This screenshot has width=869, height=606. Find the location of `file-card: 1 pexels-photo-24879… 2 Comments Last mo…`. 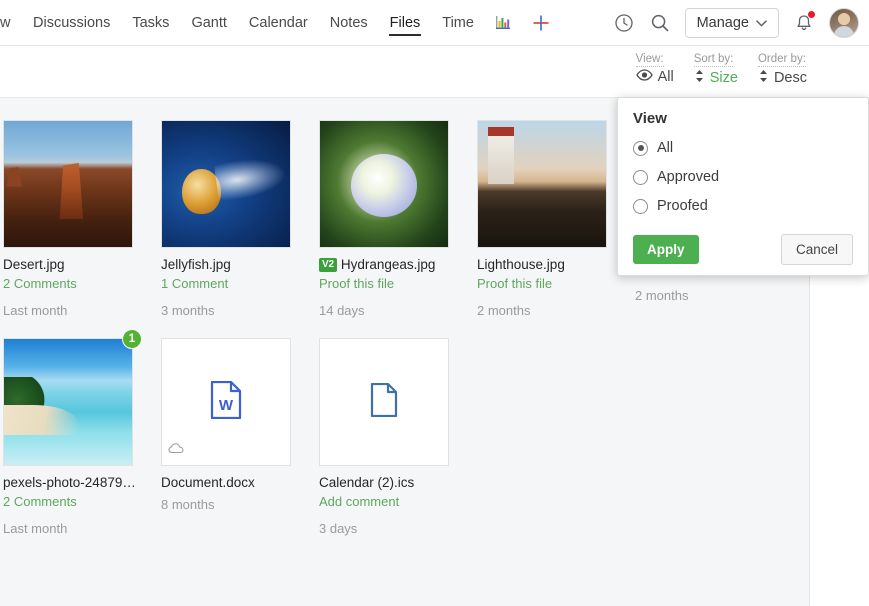

file-card: 1 pexels-photo-24879… 2 Comments Last mo… is located at coordinates (82, 432).